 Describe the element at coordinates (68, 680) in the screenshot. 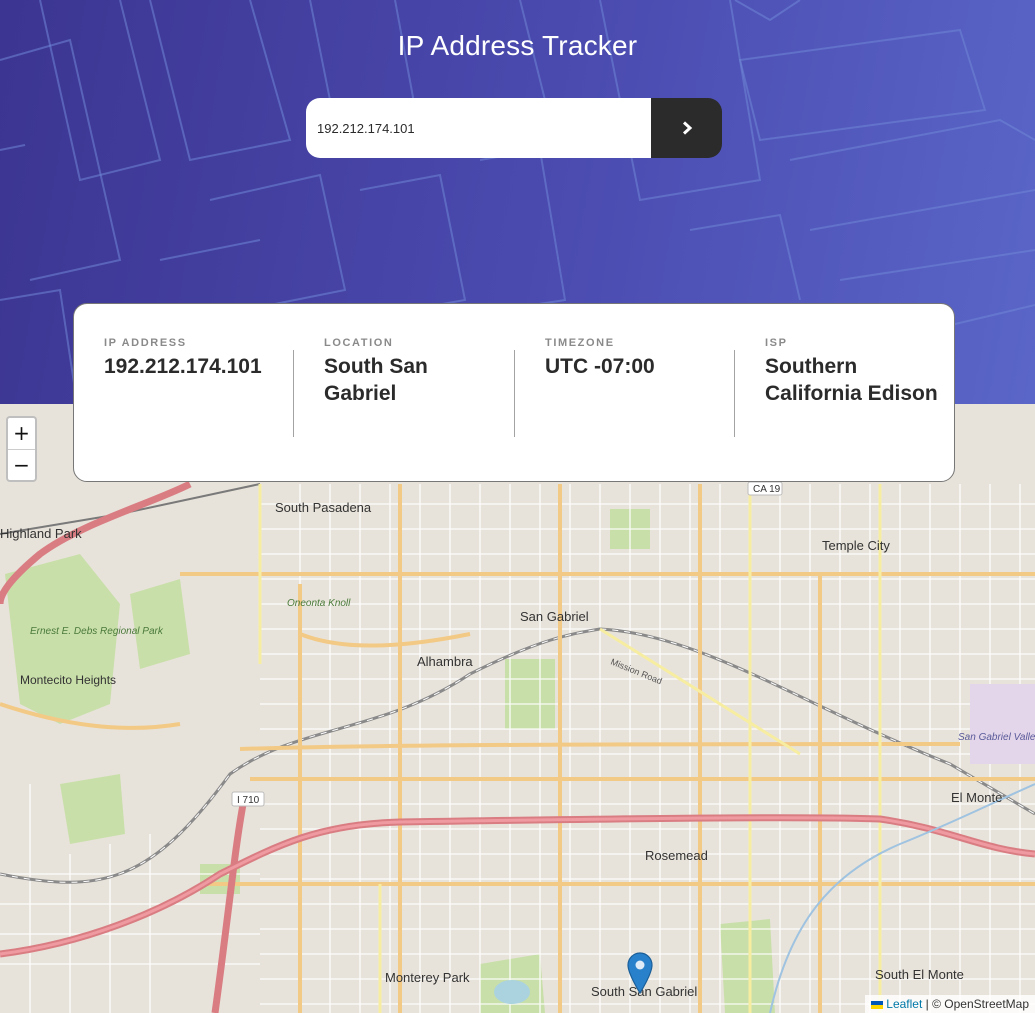

I see `place-montecito-heights: Montecito Heights` at that location.